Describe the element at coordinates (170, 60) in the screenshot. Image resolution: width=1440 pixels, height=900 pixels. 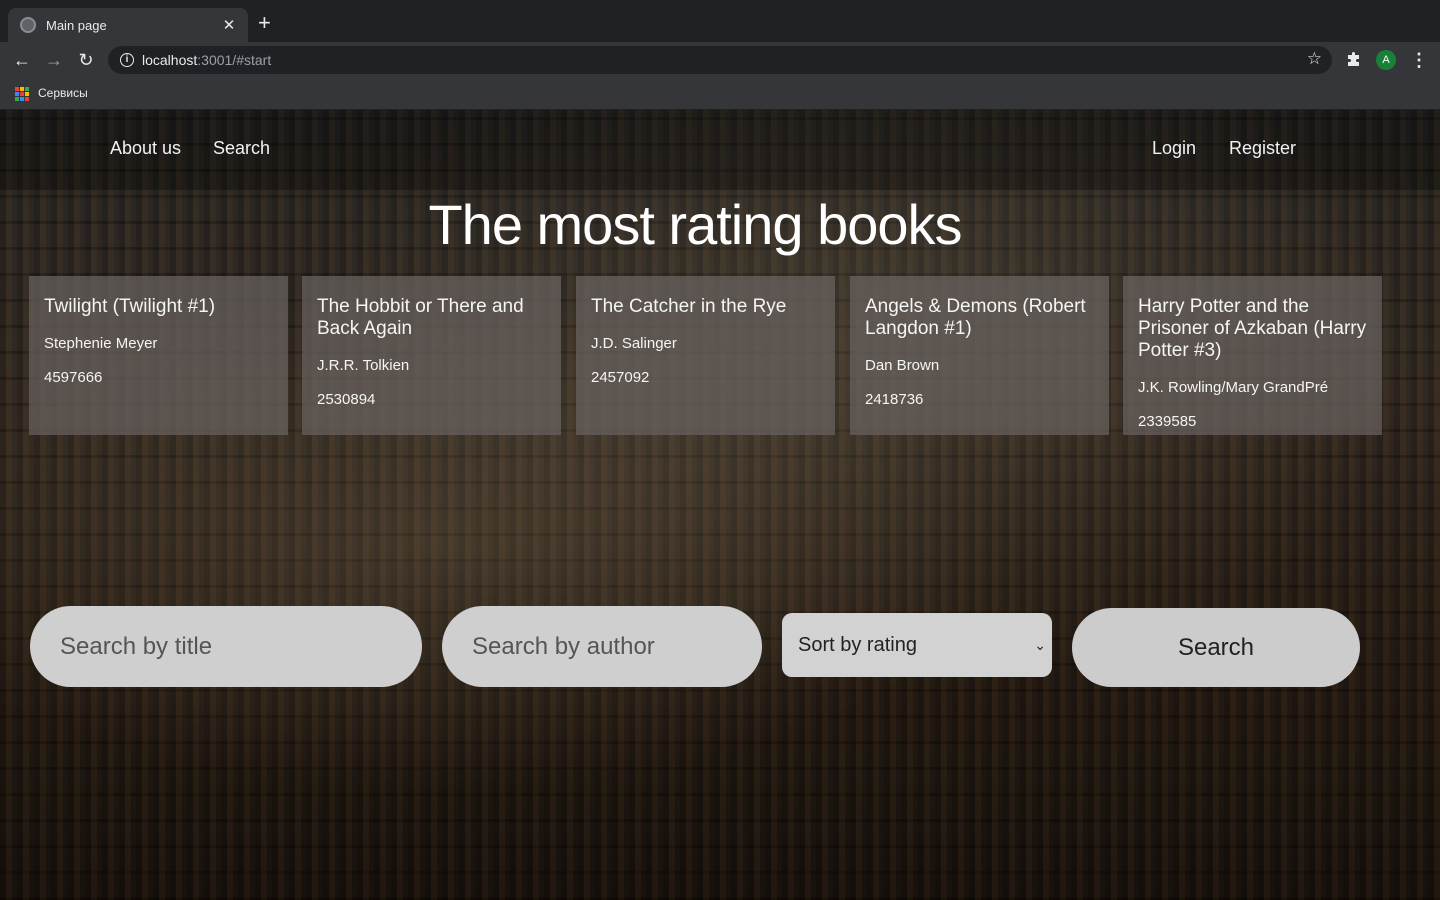
I see `url-host: localhost` at that location.